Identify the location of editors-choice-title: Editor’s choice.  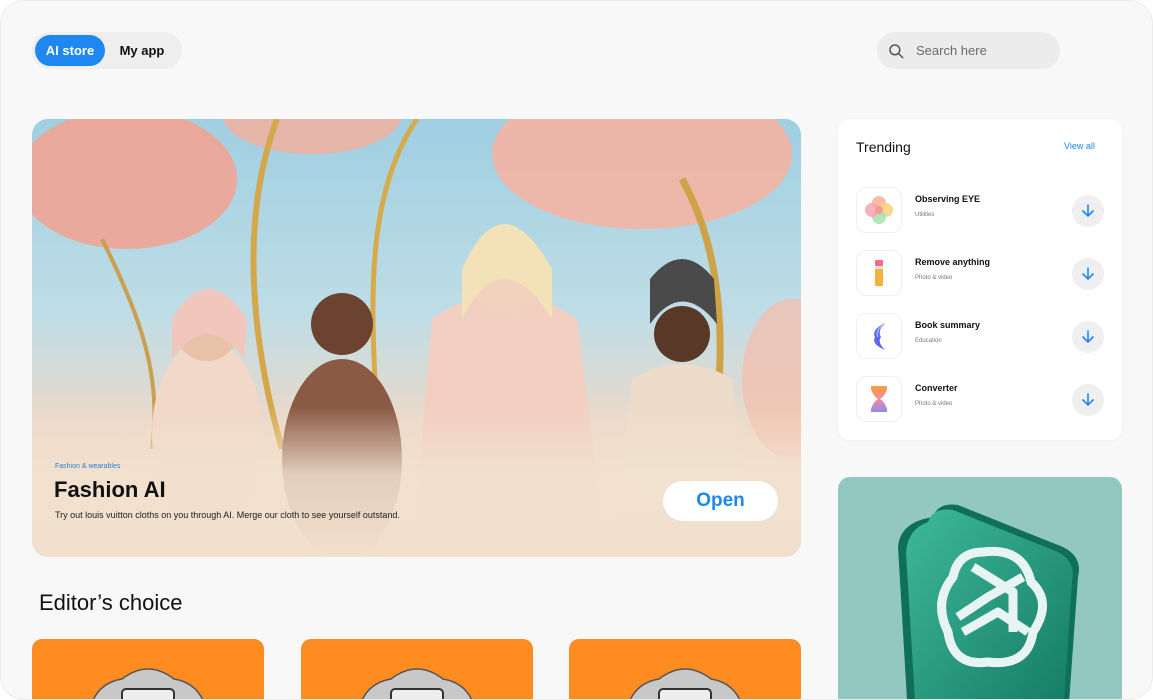
(111, 602).